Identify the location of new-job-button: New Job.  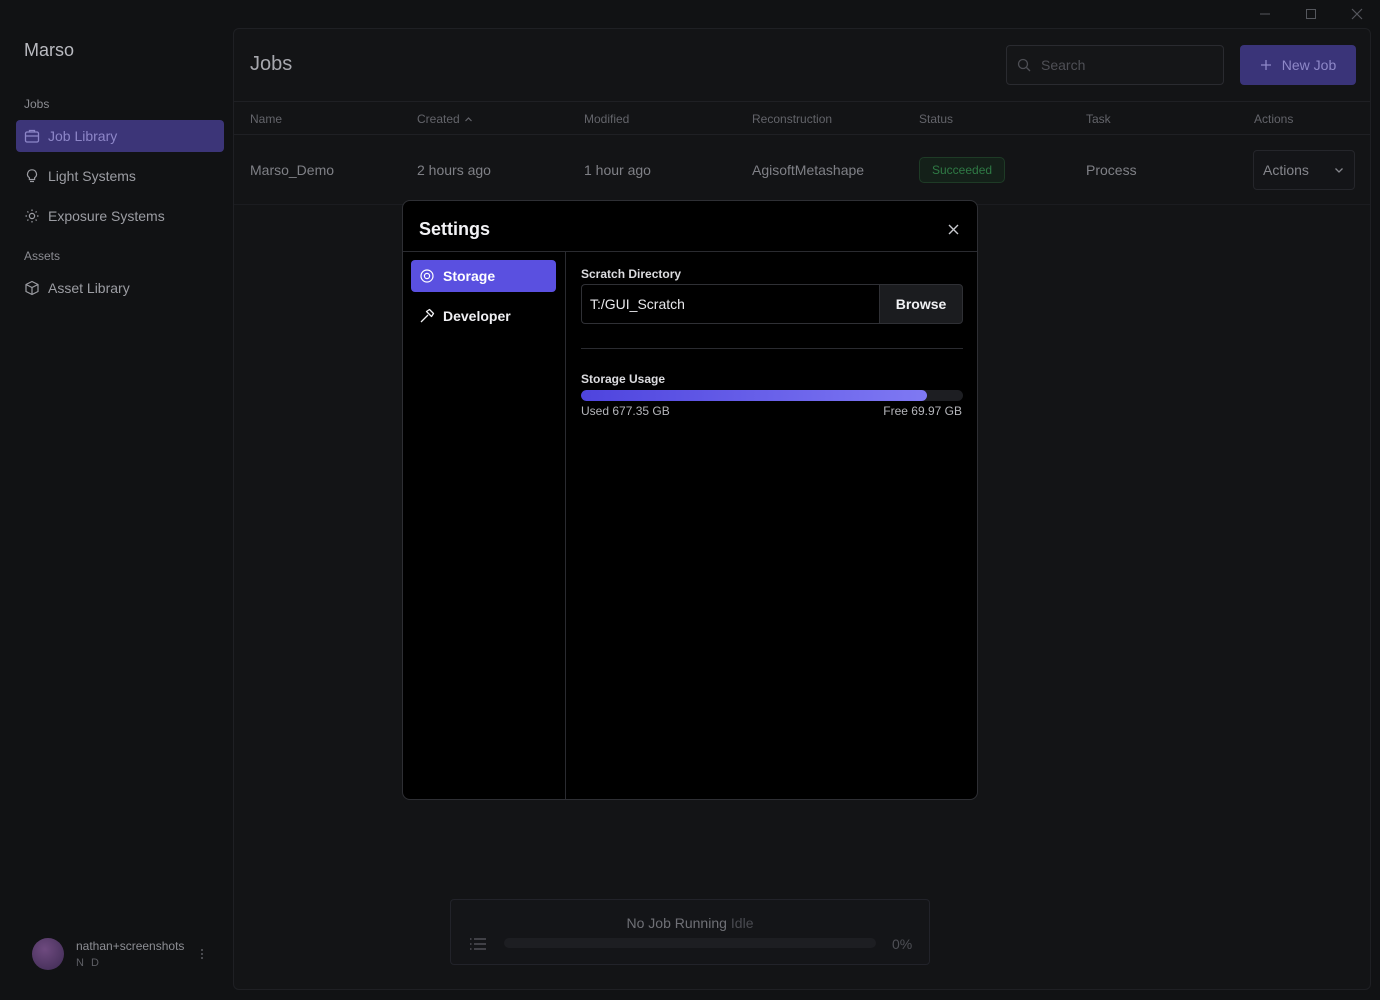
(1298, 65).